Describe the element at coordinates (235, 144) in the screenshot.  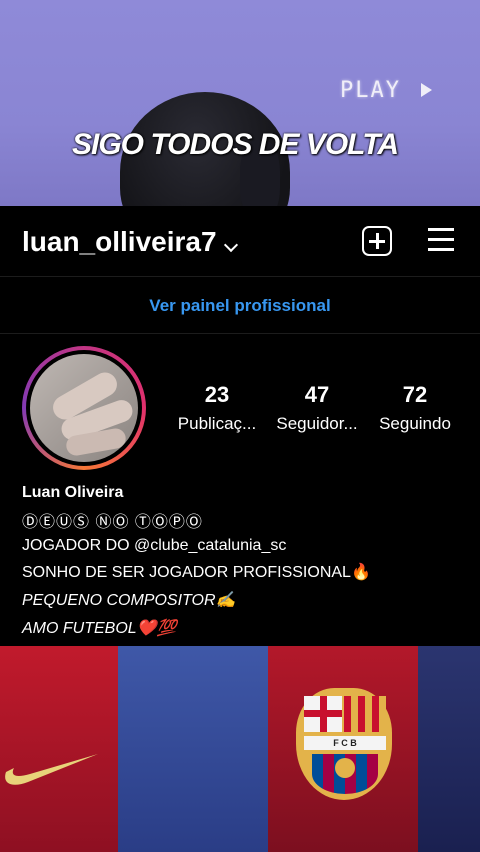
I see `video-caption: SIGO TODOS DE VOLTA` at that location.